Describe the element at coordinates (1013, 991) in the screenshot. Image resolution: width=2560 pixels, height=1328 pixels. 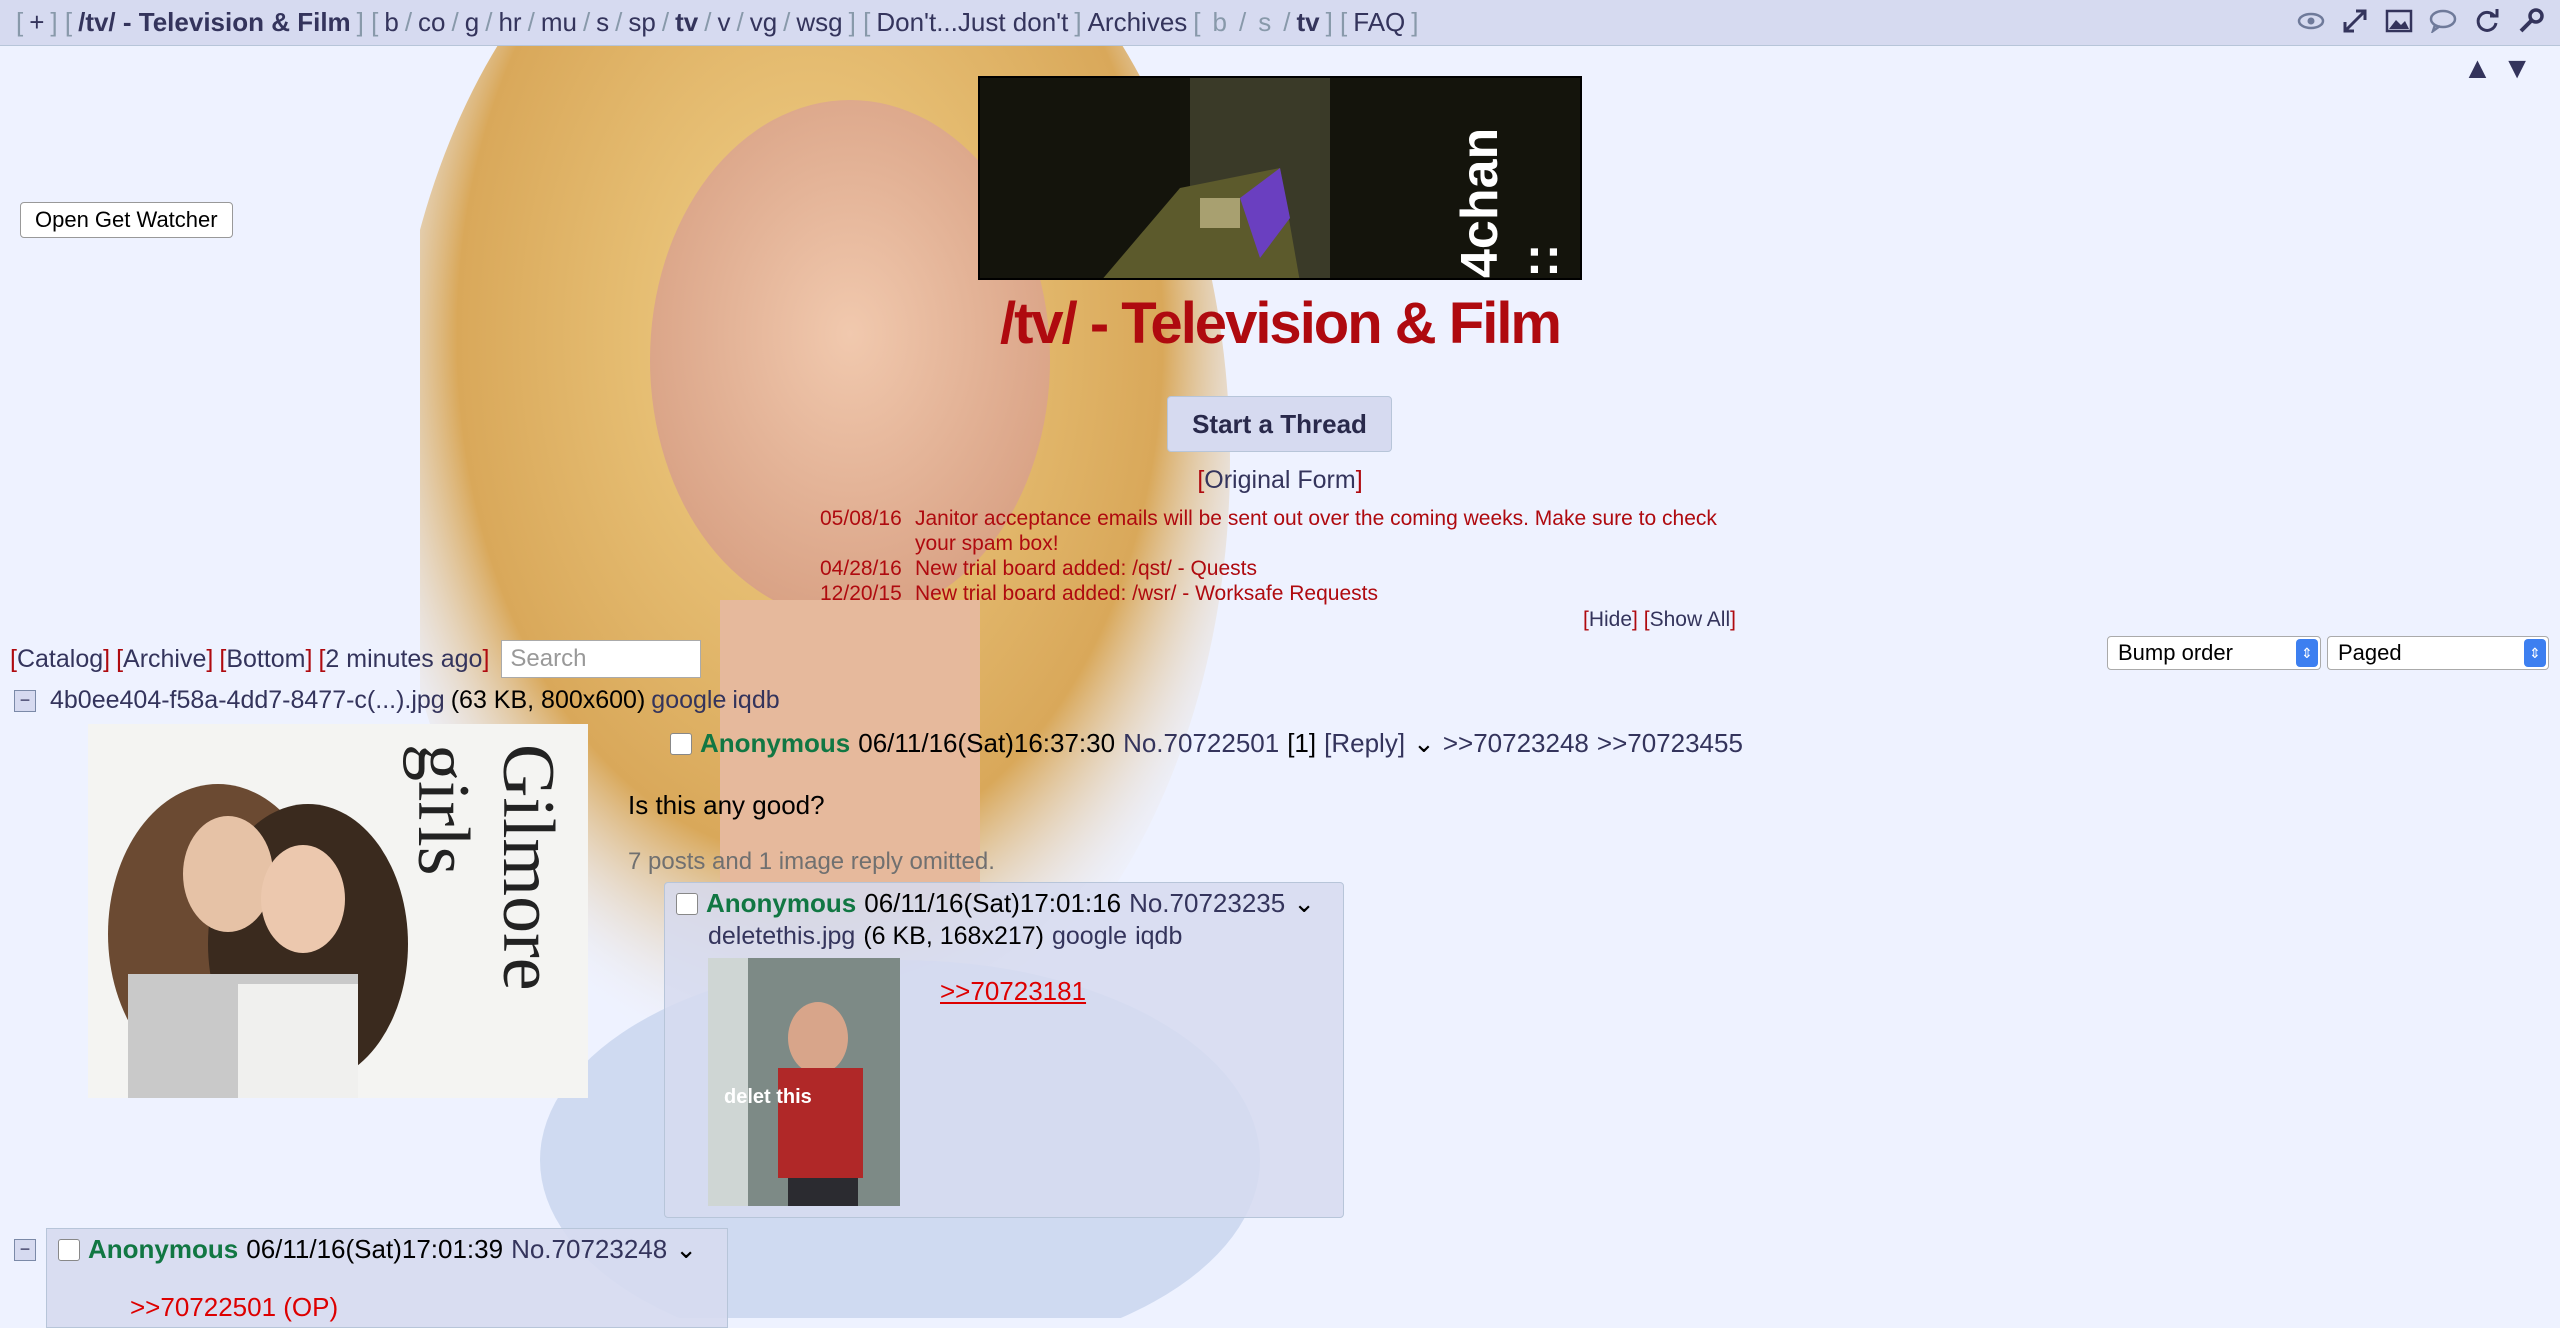
I see `reply1-quote-link: >>70723181` at that location.